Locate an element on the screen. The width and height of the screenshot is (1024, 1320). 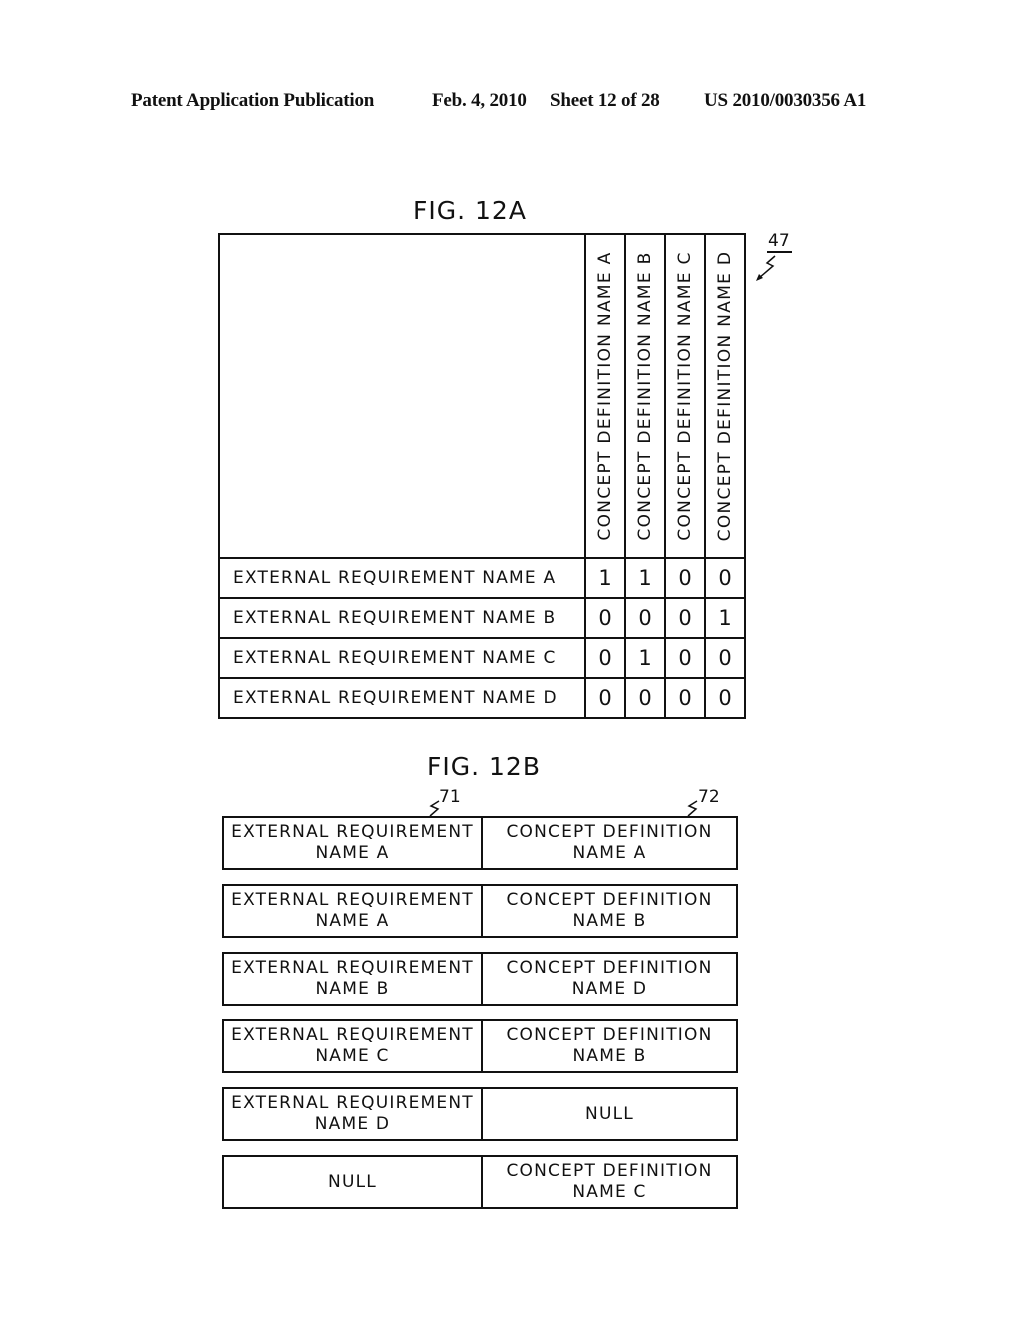
fig-12a-title: FIG. 12A is located at coordinates (470, 210).